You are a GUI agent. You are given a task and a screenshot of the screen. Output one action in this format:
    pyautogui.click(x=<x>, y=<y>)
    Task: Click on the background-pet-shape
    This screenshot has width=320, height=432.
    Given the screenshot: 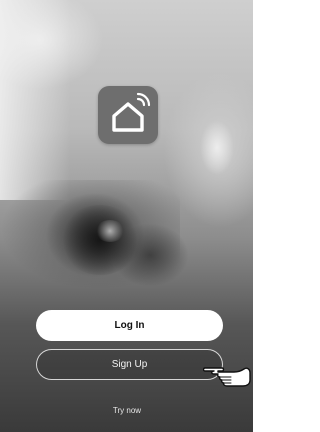 What is the action you would take?
    pyautogui.click(x=100, y=240)
    